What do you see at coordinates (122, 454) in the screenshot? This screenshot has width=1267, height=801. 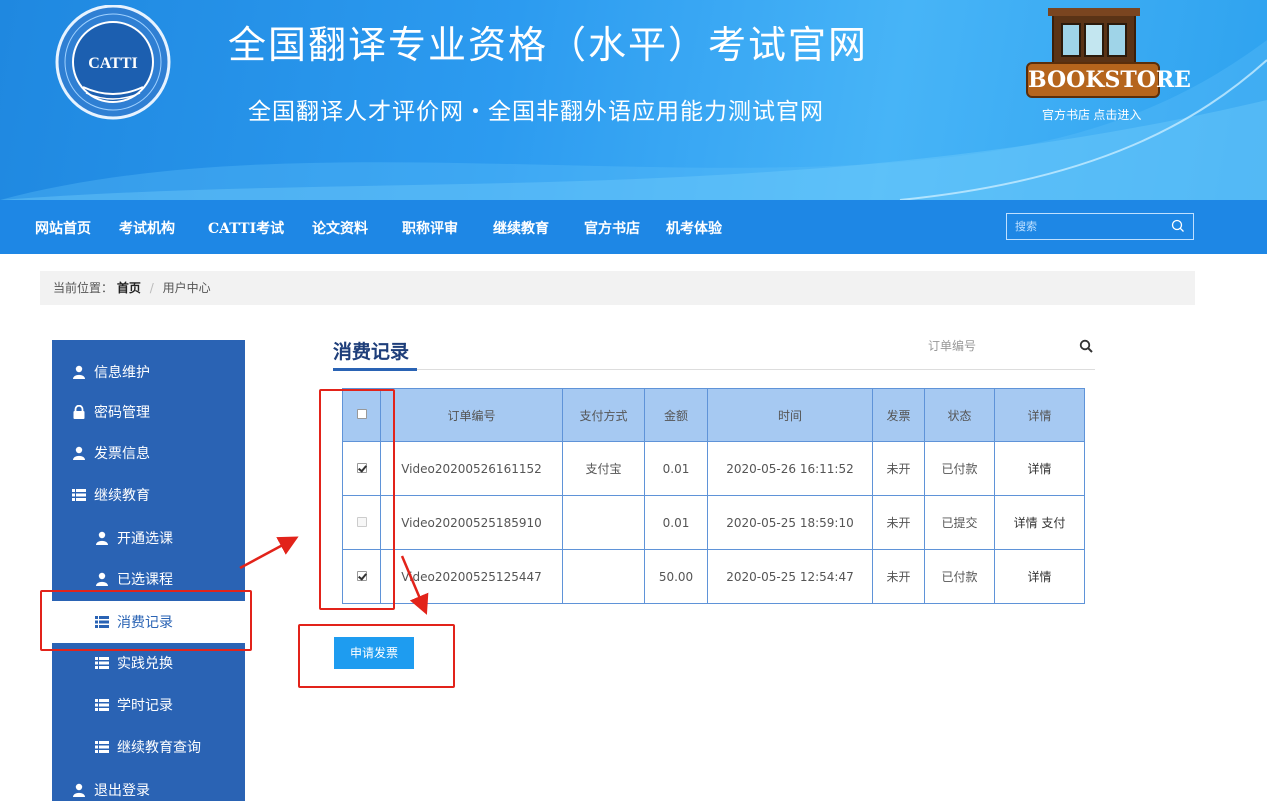 I see `sidebar-item-label: 发票信息` at bounding box center [122, 454].